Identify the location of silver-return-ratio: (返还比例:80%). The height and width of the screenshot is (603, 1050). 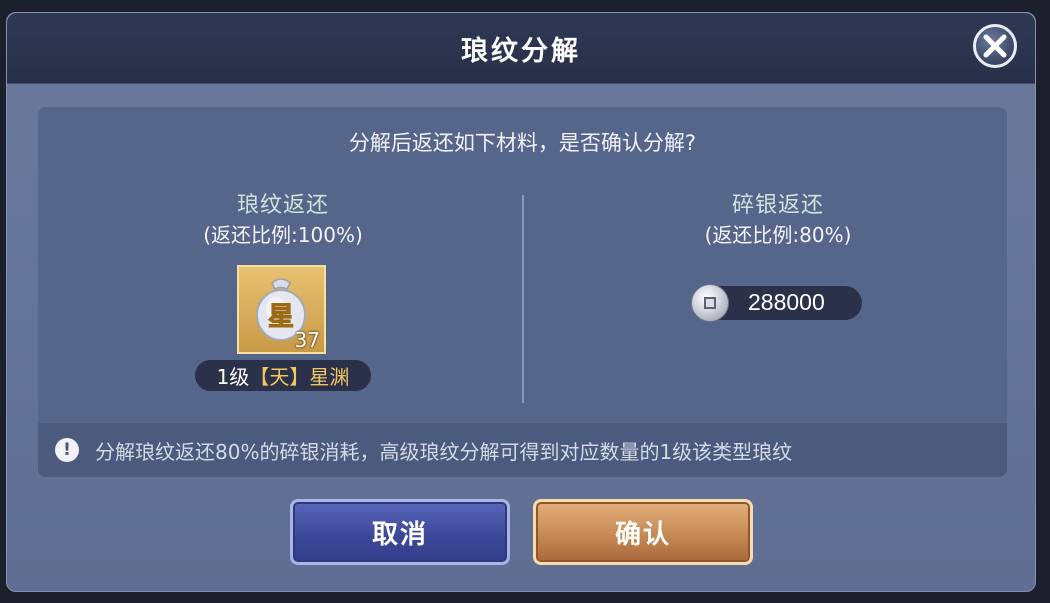
(778, 235).